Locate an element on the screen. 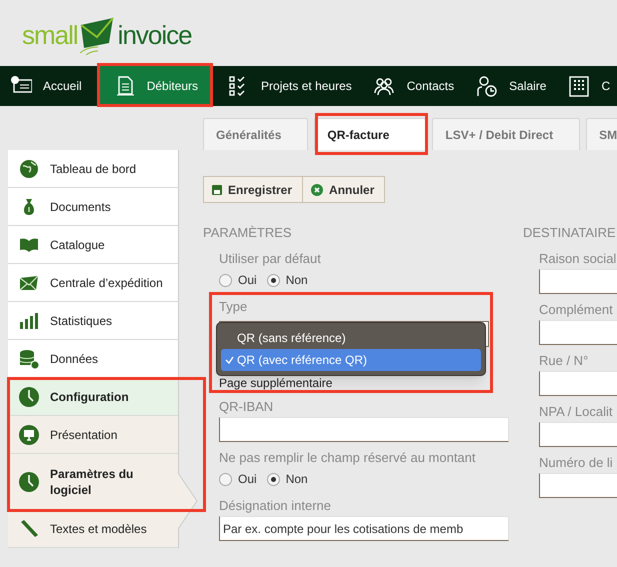 Image resolution: width=617 pixels, height=567 pixels. menu-option: QR (sans référence) is located at coordinates (351, 338).